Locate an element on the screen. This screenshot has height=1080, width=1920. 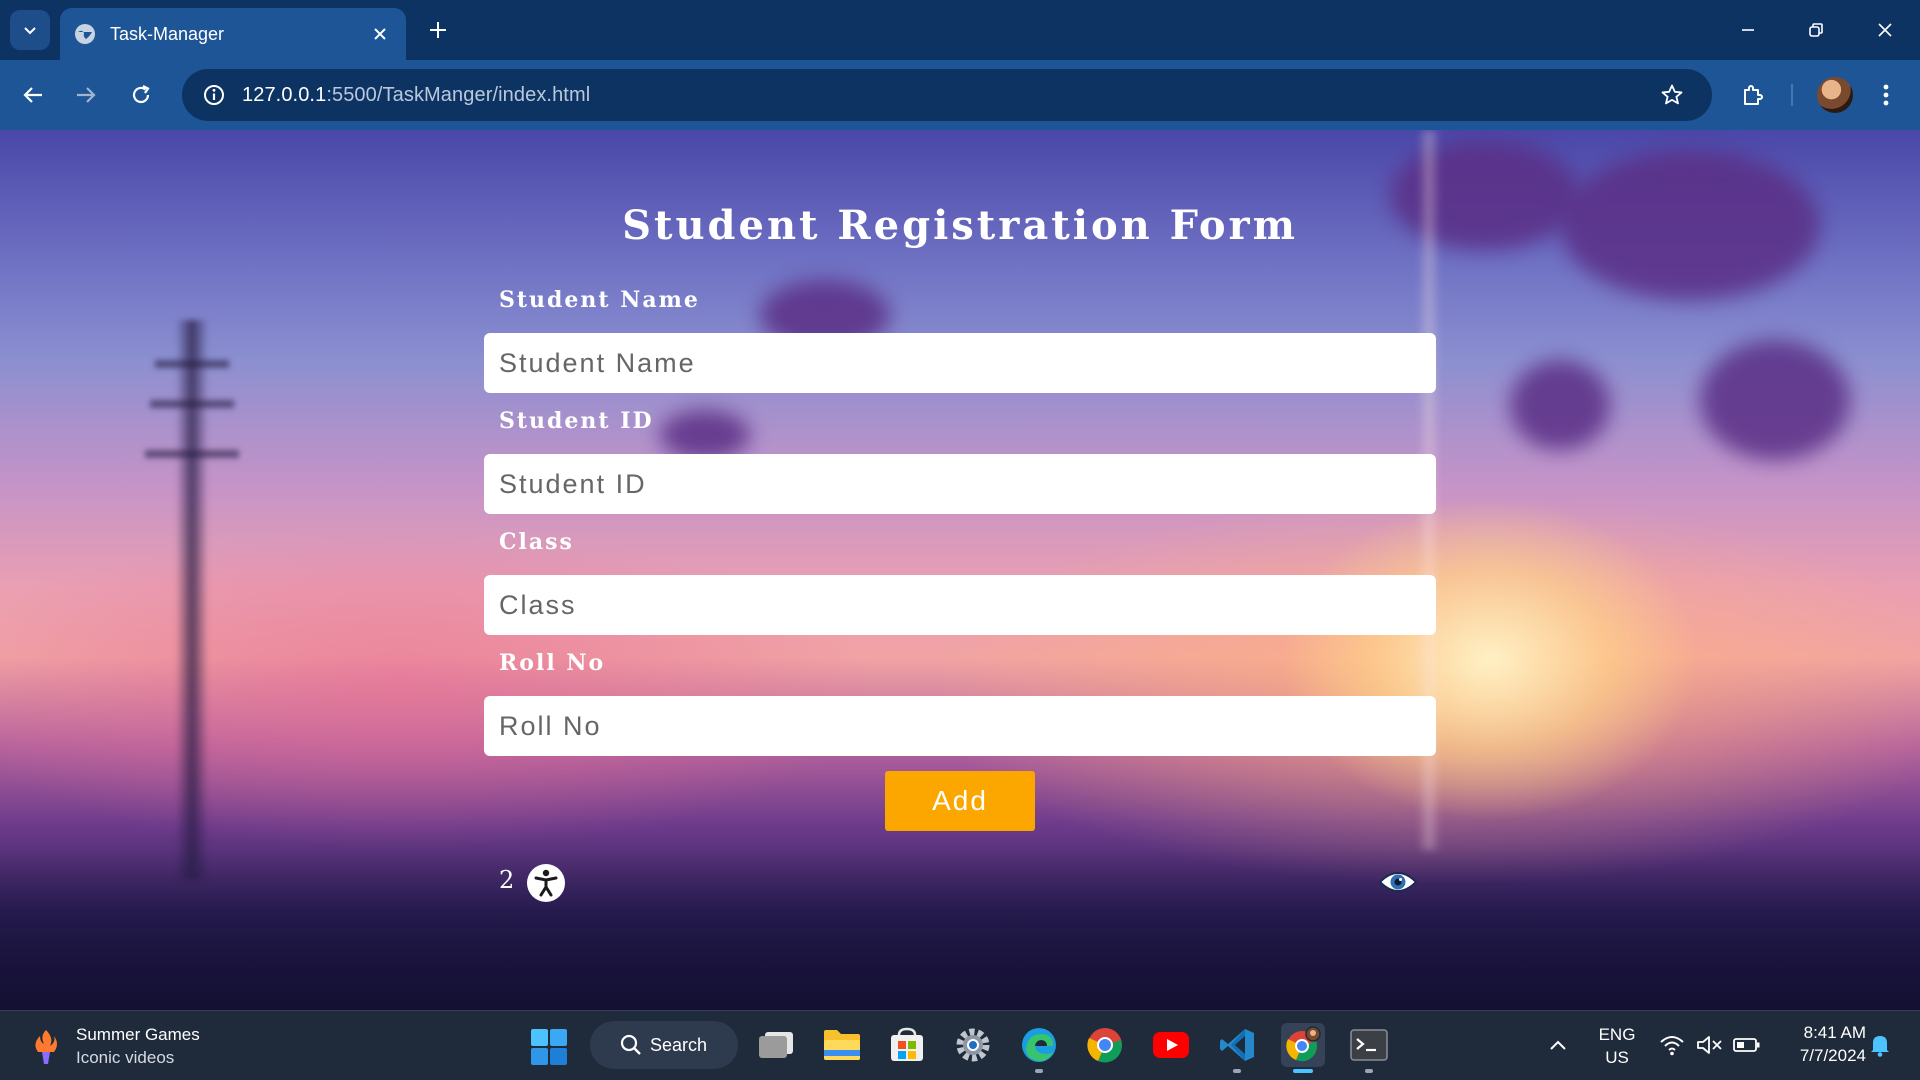
edge-button is located at coordinates (1039, 1048).